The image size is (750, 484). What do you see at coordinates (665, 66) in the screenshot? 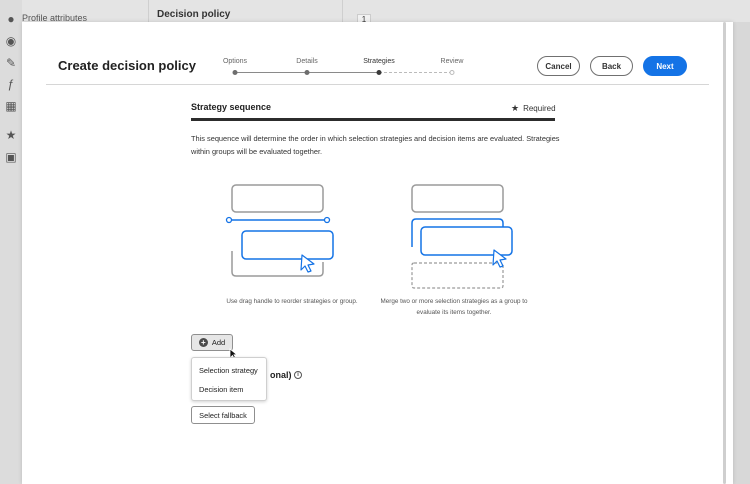
I see `next-button: Next` at bounding box center [665, 66].